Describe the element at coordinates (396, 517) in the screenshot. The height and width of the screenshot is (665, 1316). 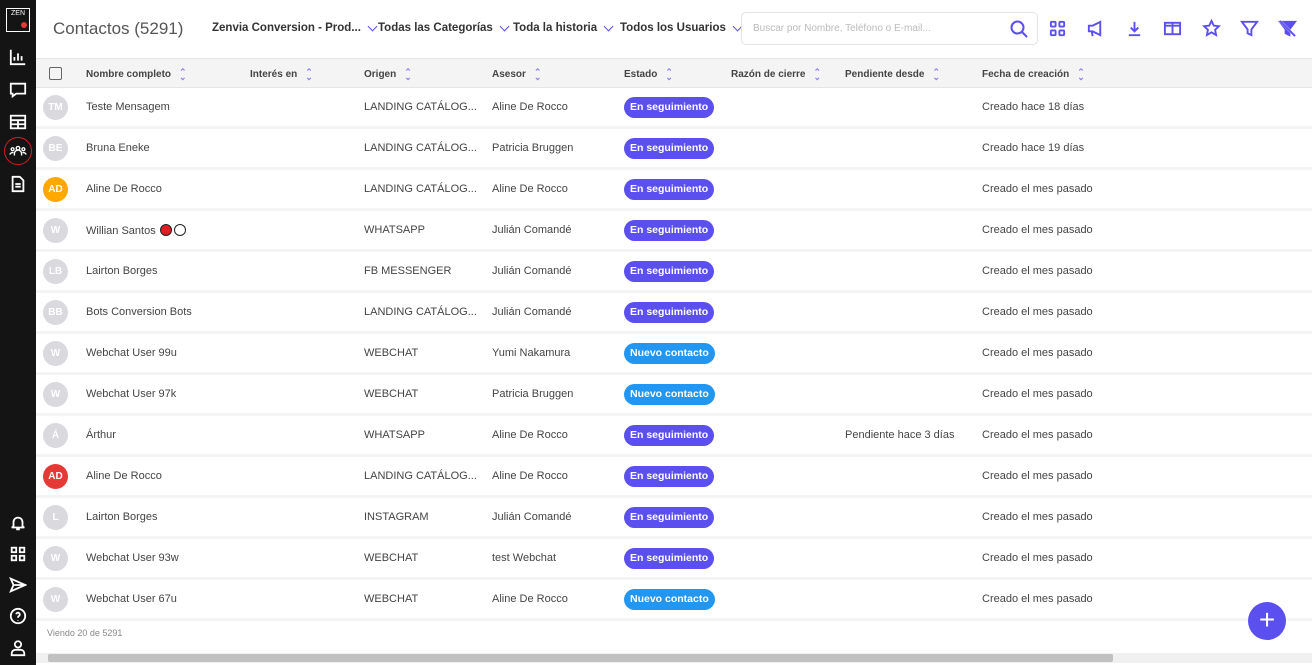
I see `origin: INSTAGRAM` at that location.